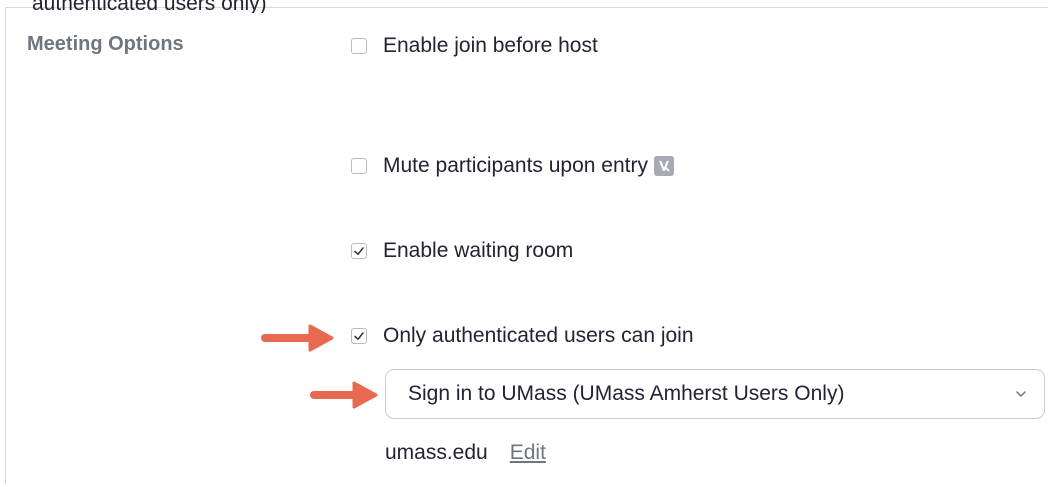 The image size is (1052, 487). What do you see at coordinates (359, 46) in the screenshot?
I see `checkbox-join-before-host` at bounding box center [359, 46].